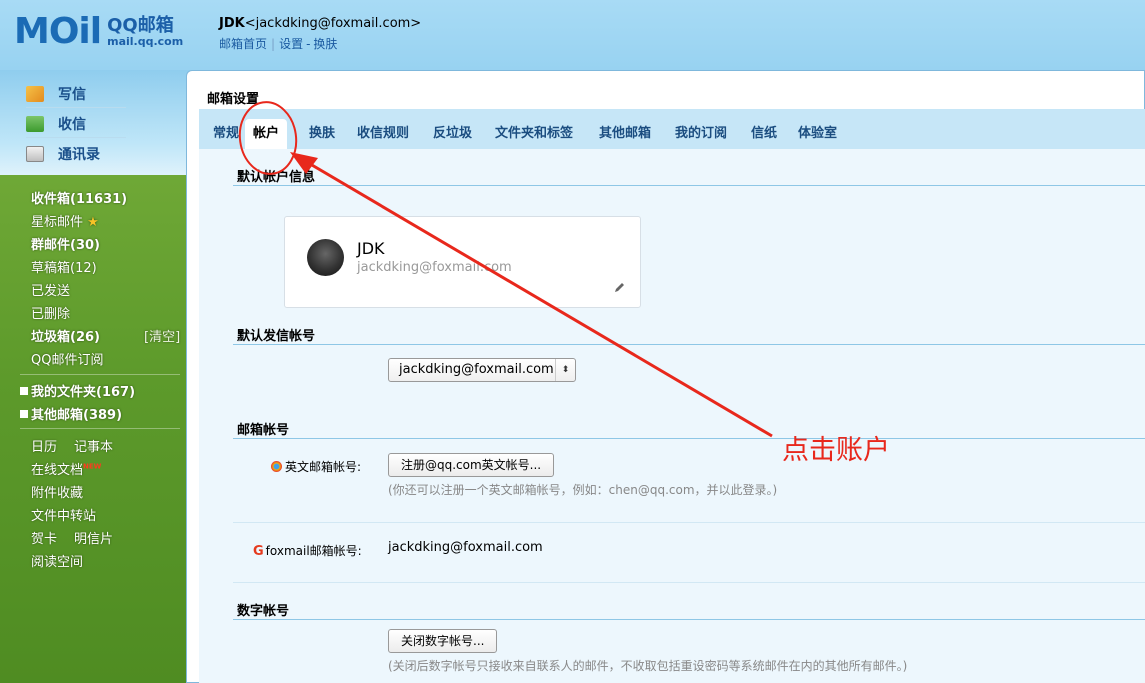 This screenshot has width=1145, height=683. What do you see at coordinates (620, 287) in the screenshot?
I see `edit-pencil-icon` at bounding box center [620, 287].